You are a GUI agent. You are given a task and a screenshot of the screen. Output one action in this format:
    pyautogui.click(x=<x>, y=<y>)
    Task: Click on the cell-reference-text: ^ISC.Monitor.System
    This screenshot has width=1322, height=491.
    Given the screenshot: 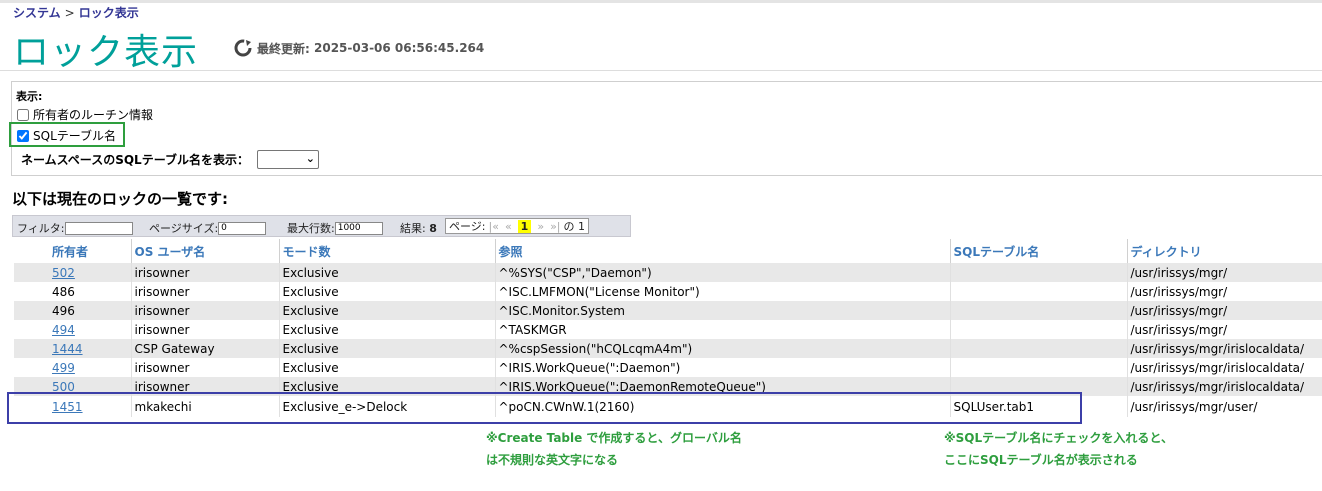 What is the action you would take?
    pyautogui.click(x=561, y=310)
    